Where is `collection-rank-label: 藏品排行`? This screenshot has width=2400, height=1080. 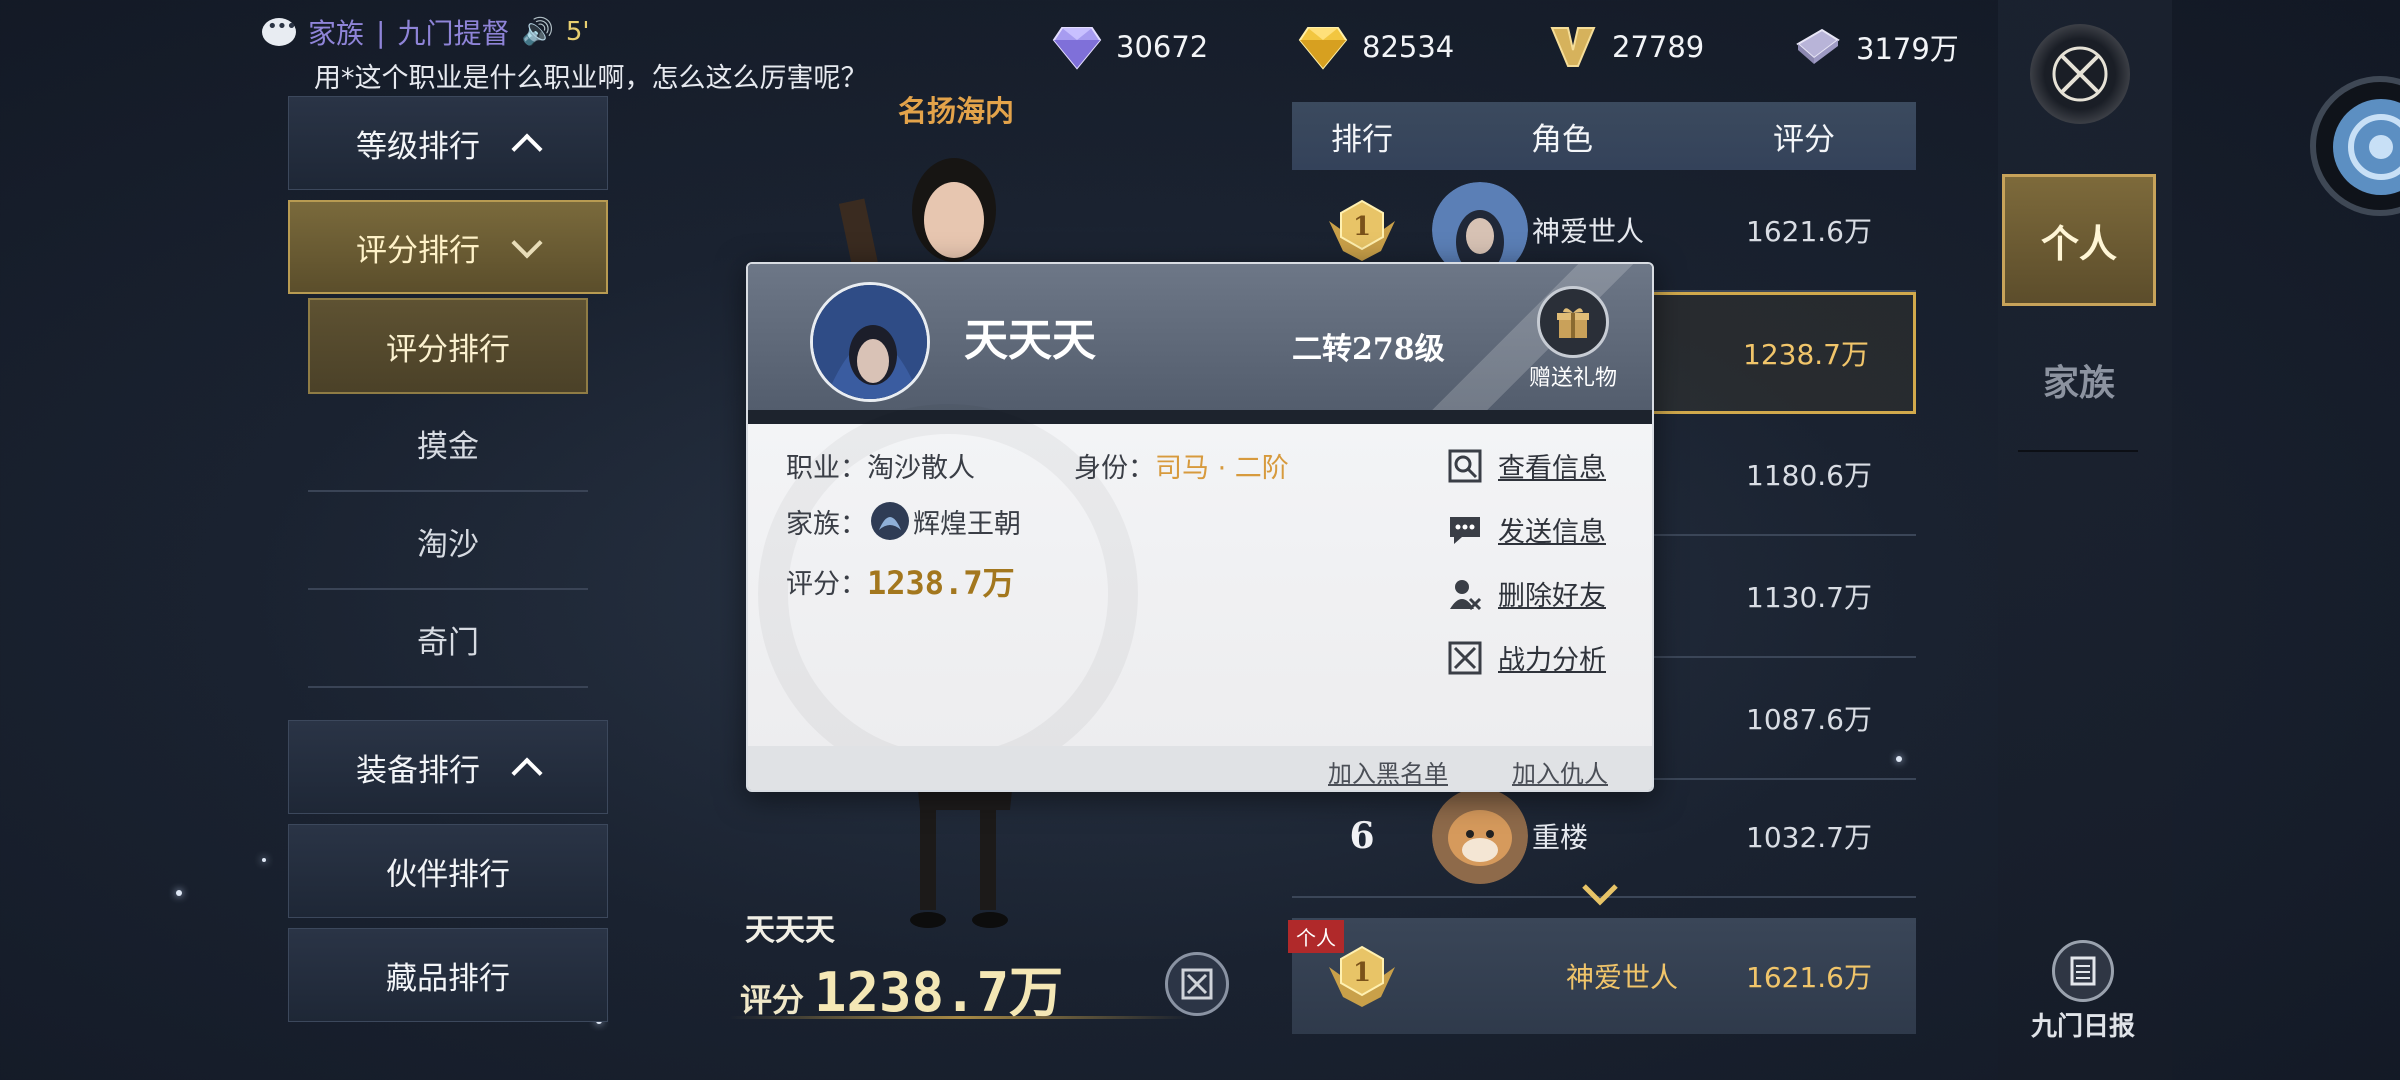 collection-rank-label: 藏品排行 is located at coordinates (448, 978).